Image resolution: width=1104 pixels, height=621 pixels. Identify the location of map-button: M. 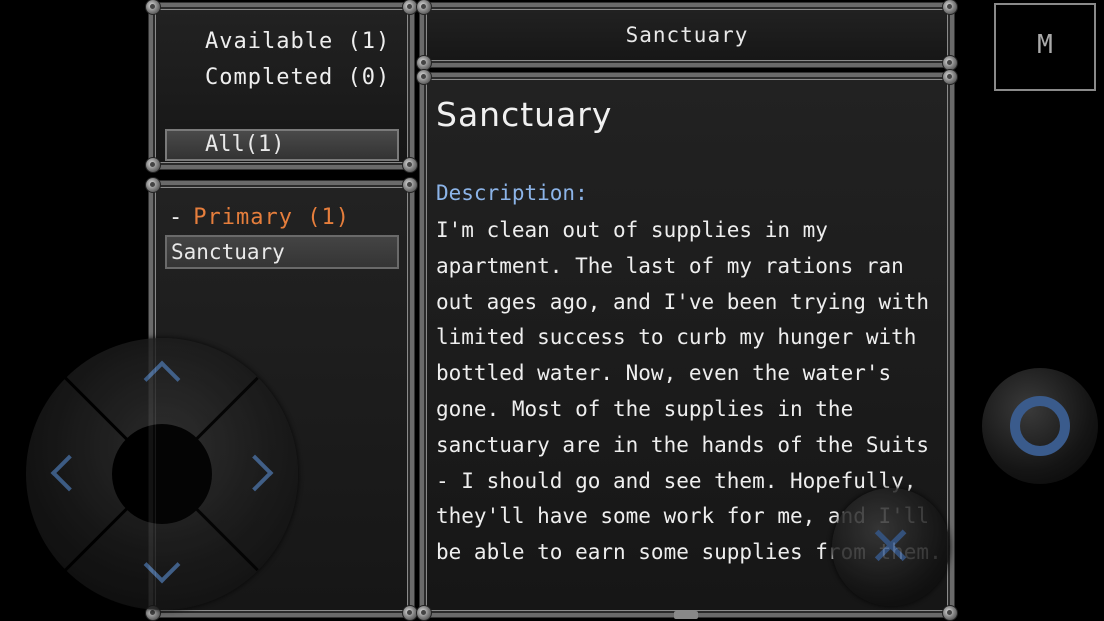
(1045, 47).